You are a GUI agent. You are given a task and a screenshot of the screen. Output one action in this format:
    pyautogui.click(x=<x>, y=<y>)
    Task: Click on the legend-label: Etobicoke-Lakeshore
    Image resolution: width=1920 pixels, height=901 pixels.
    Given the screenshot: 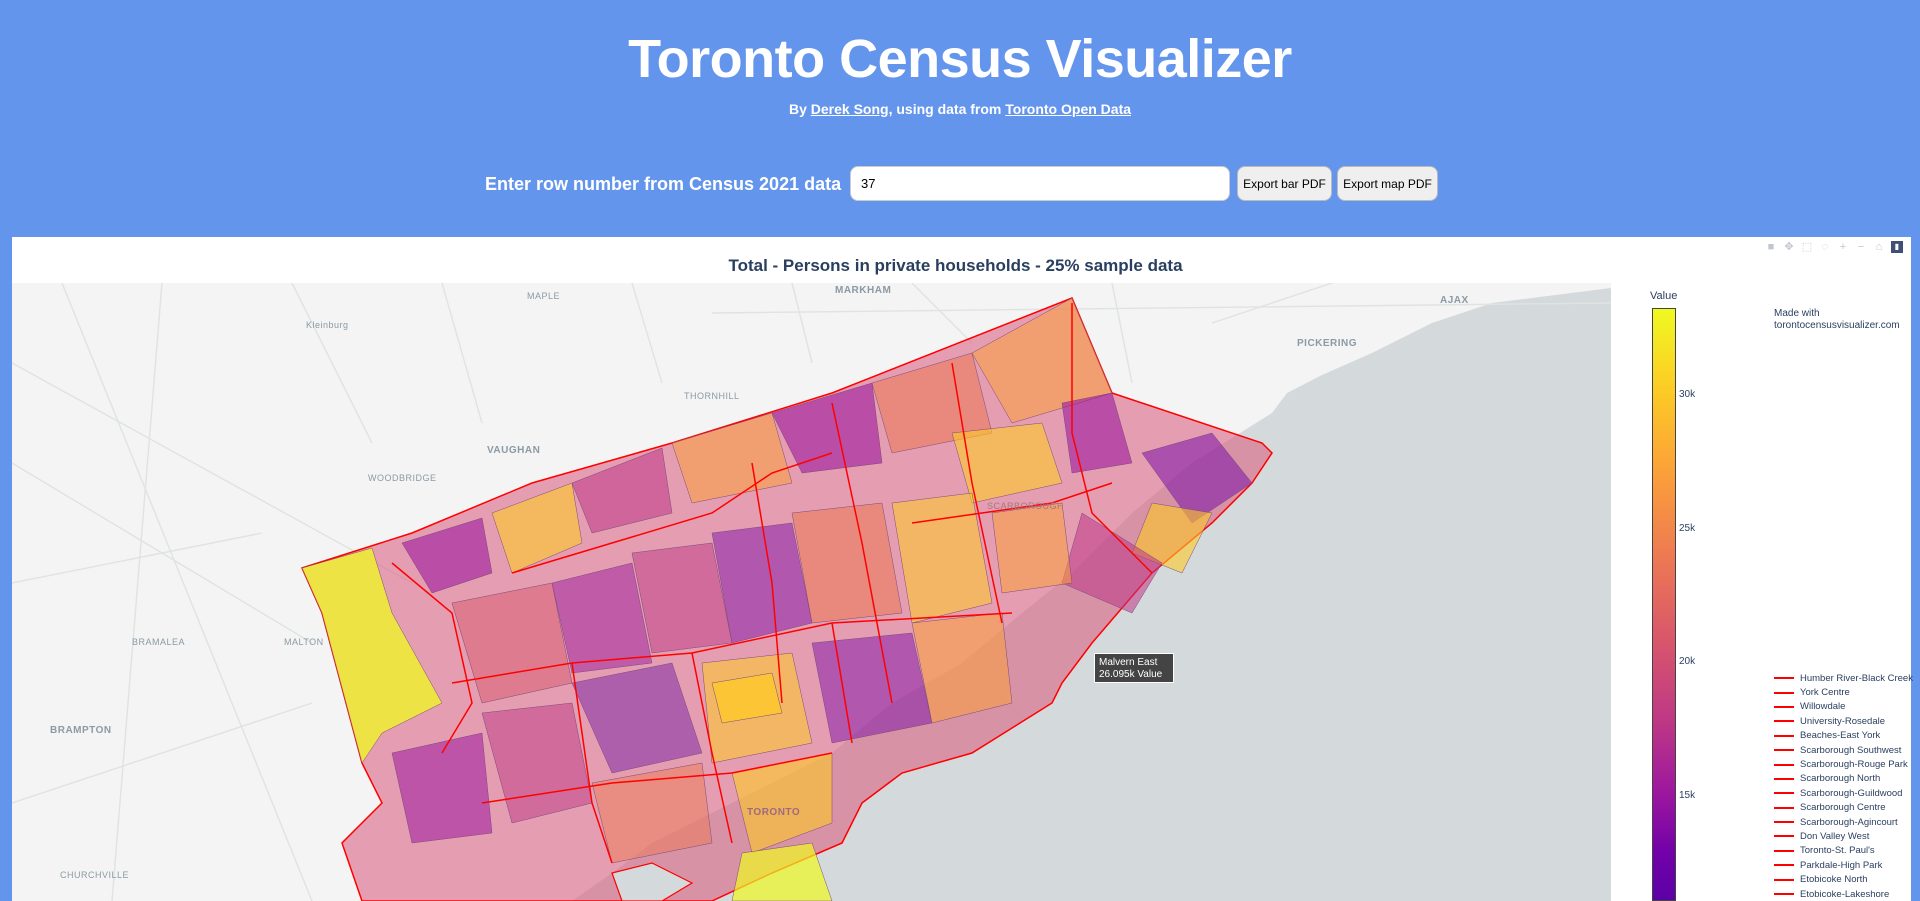 What is the action you would take?
    pyautogui.click(x=1845, y=894)
    